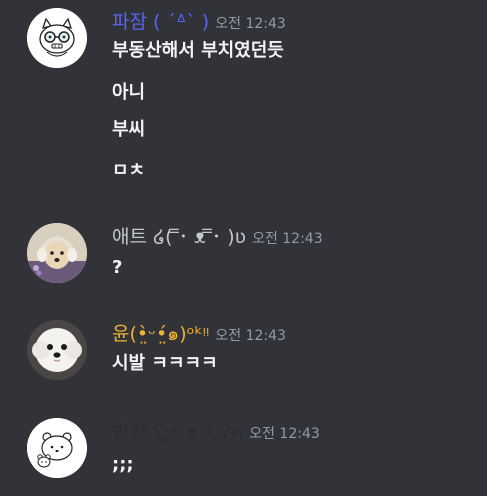 The height and width of the screenshot is (496, 487). I want to click on username: 애트 ໒( ̿･ ᴥ ̿･ )ʋ, so click(179, 237).